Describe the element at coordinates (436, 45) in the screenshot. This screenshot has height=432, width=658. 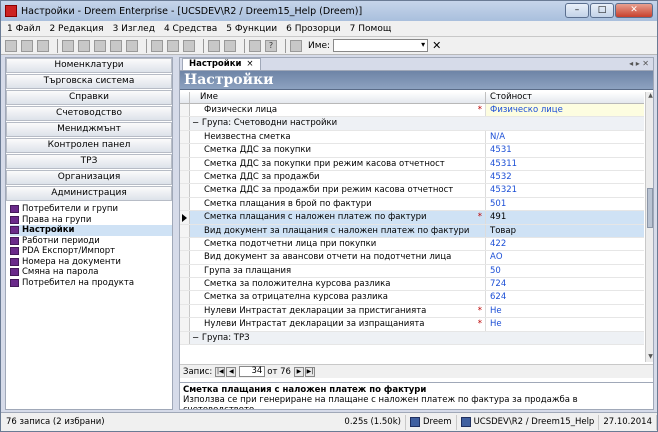
I see `clear-icon: ✕` at that location.